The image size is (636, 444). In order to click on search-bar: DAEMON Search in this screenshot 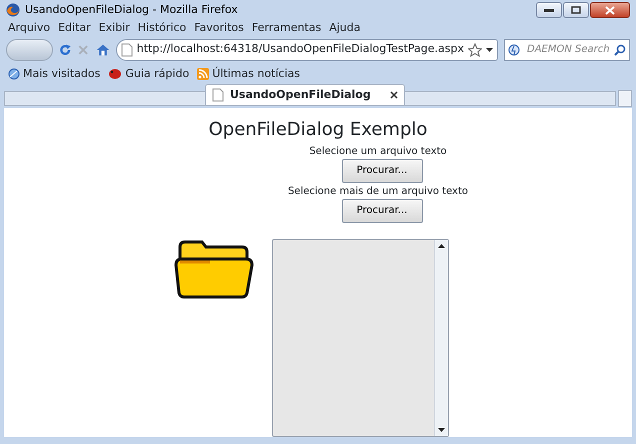, I will do `click(567, 49)`.